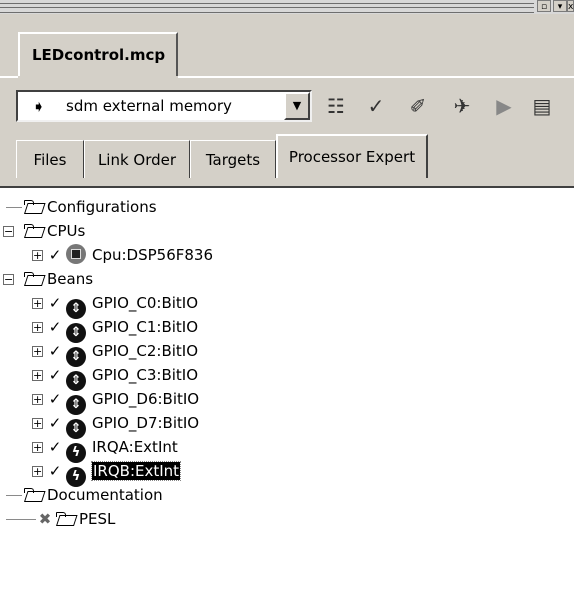 Image resolution: width=574 pixels, height=600 pixels. What do you see at coordinates (93, 495) in the screenshot?
I see `tree-item-documentation: Documentation` at bounding box center [93, 495].